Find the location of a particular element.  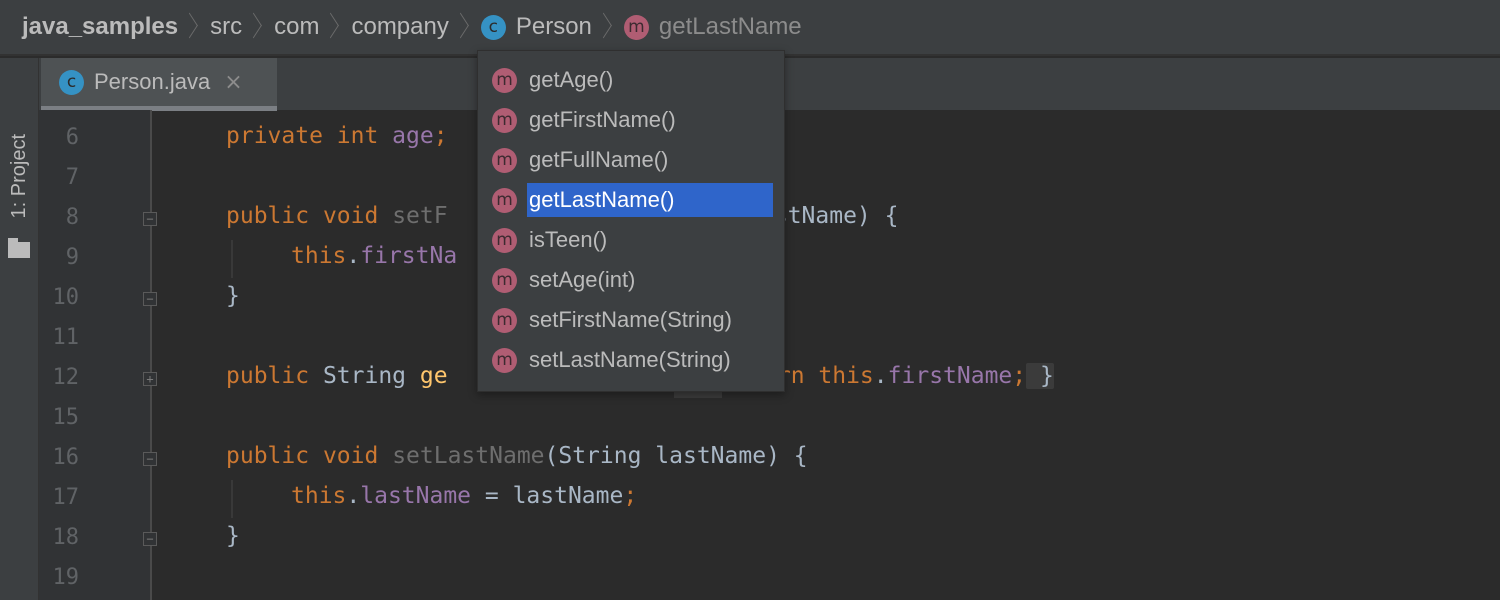

line-number: 9 is located at coordinates (72, 257).